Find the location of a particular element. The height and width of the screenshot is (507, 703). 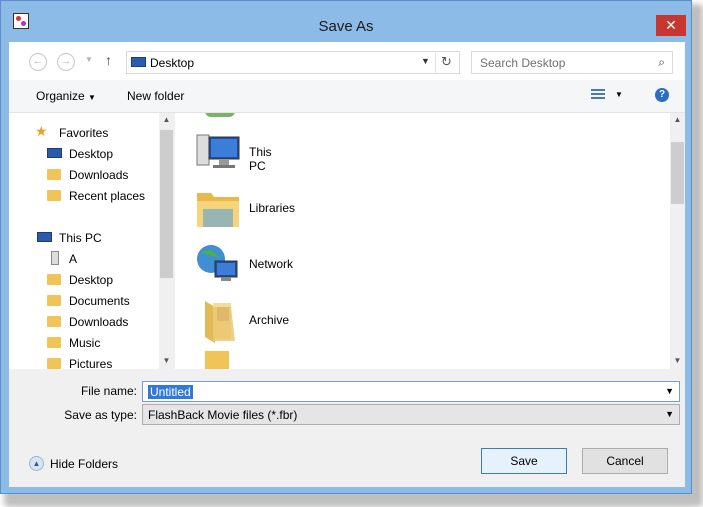

new-folder-button: New folder is located at coordinates (155, 96).